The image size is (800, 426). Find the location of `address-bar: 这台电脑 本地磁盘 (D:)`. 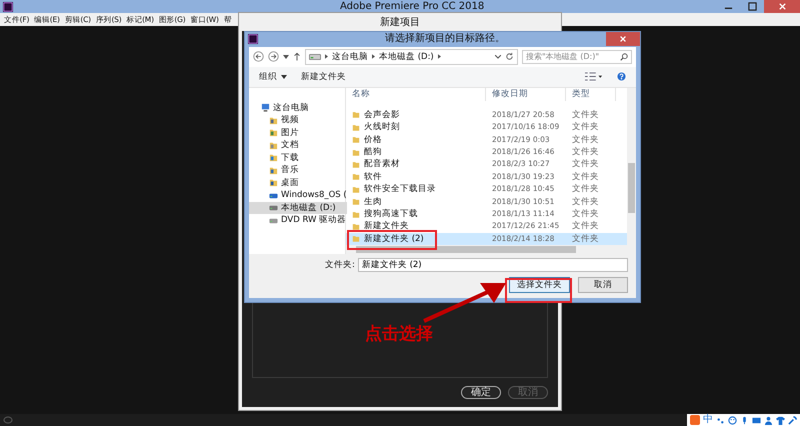

address-bar: 这台电脑 本地磁盘 (D:) is located at coordinates (411, 56).